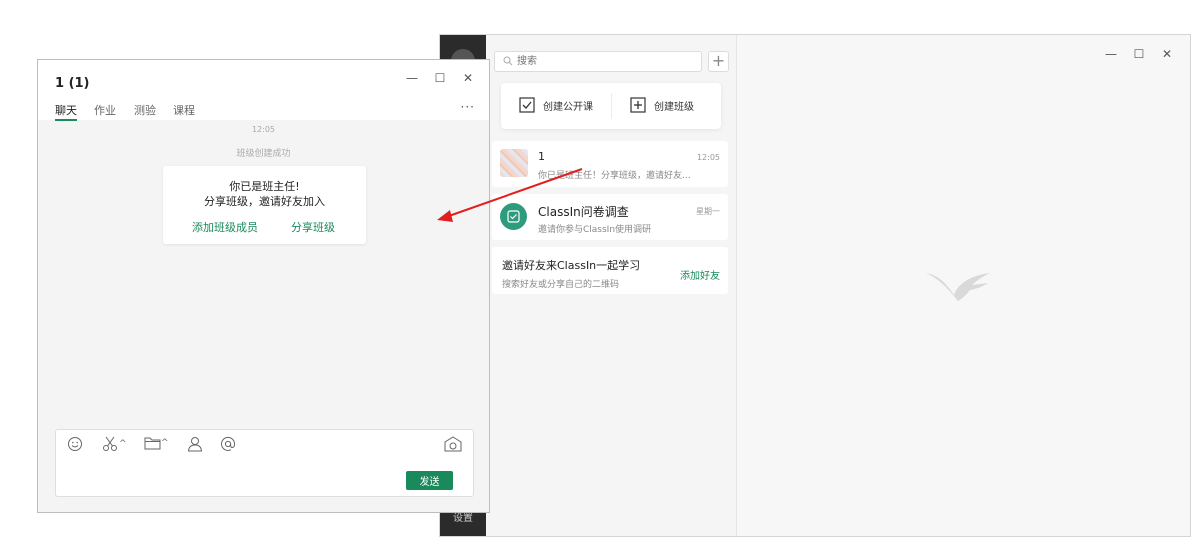  What do you see at coordinates (263, 129) in the screenshot?
I see `message-timestamp: 12:05` at bounding box center [263, 129].